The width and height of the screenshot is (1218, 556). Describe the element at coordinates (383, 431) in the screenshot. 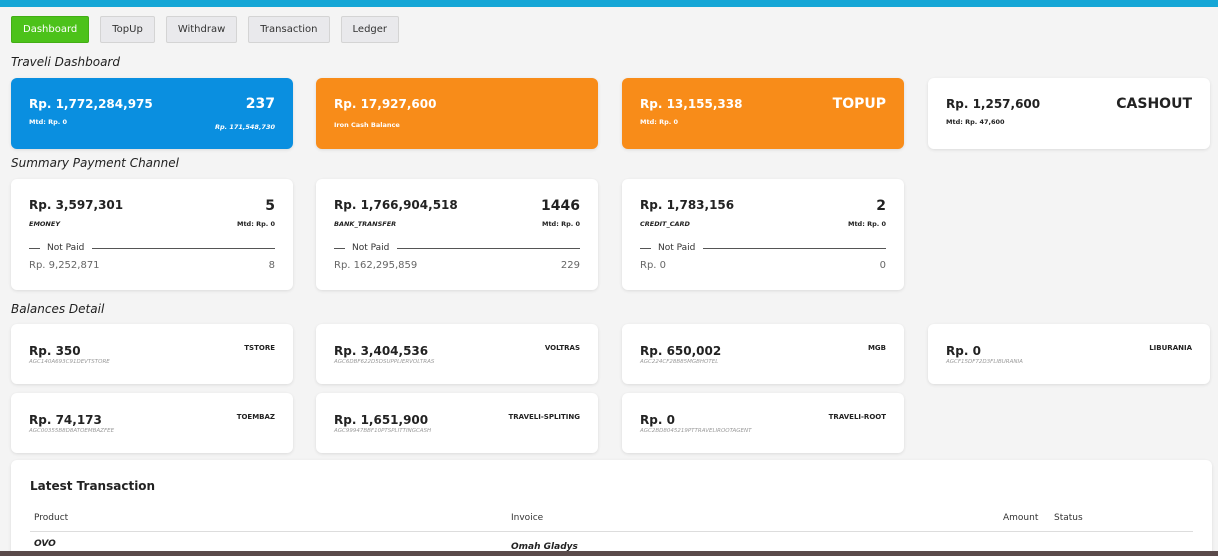

I see `balance-code: AGC99947BBF10PTSPLITTINGCASH` at that location.